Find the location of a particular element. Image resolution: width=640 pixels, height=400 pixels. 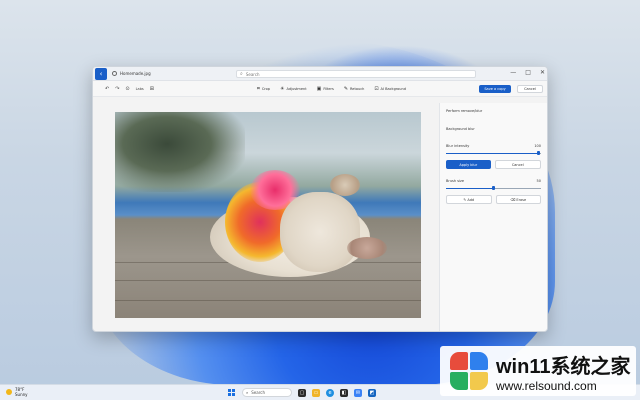

file-explorer-icon: ▭ is located at coordinates (316, 392).